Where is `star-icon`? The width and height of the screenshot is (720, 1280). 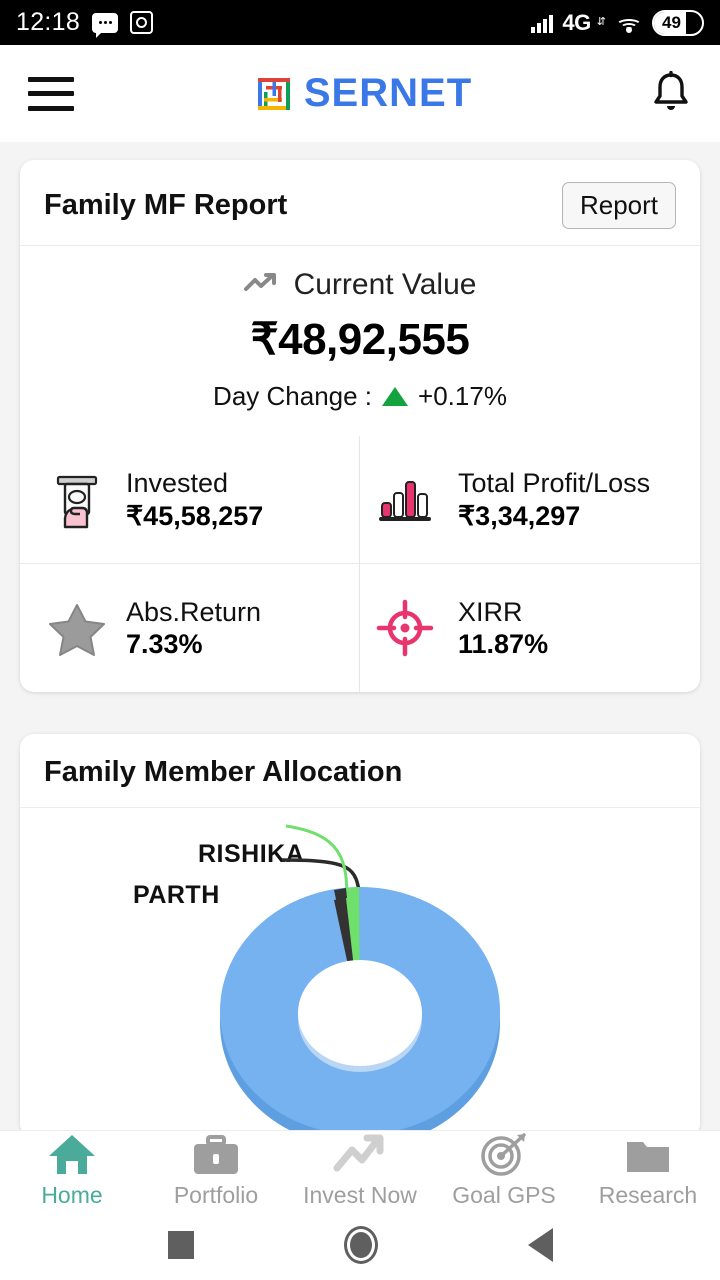 star-icon is located at coordinates (77, 628).